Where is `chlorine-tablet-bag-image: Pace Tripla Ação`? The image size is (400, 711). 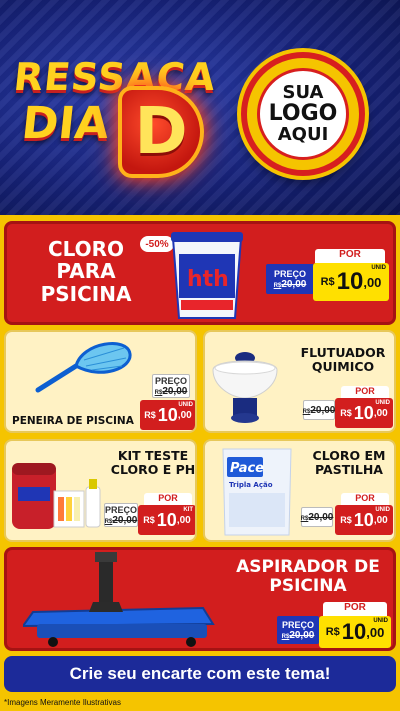 chlorine-tablet-bag-image: Pace Tripla Ação is located at coordinates (257, 492).